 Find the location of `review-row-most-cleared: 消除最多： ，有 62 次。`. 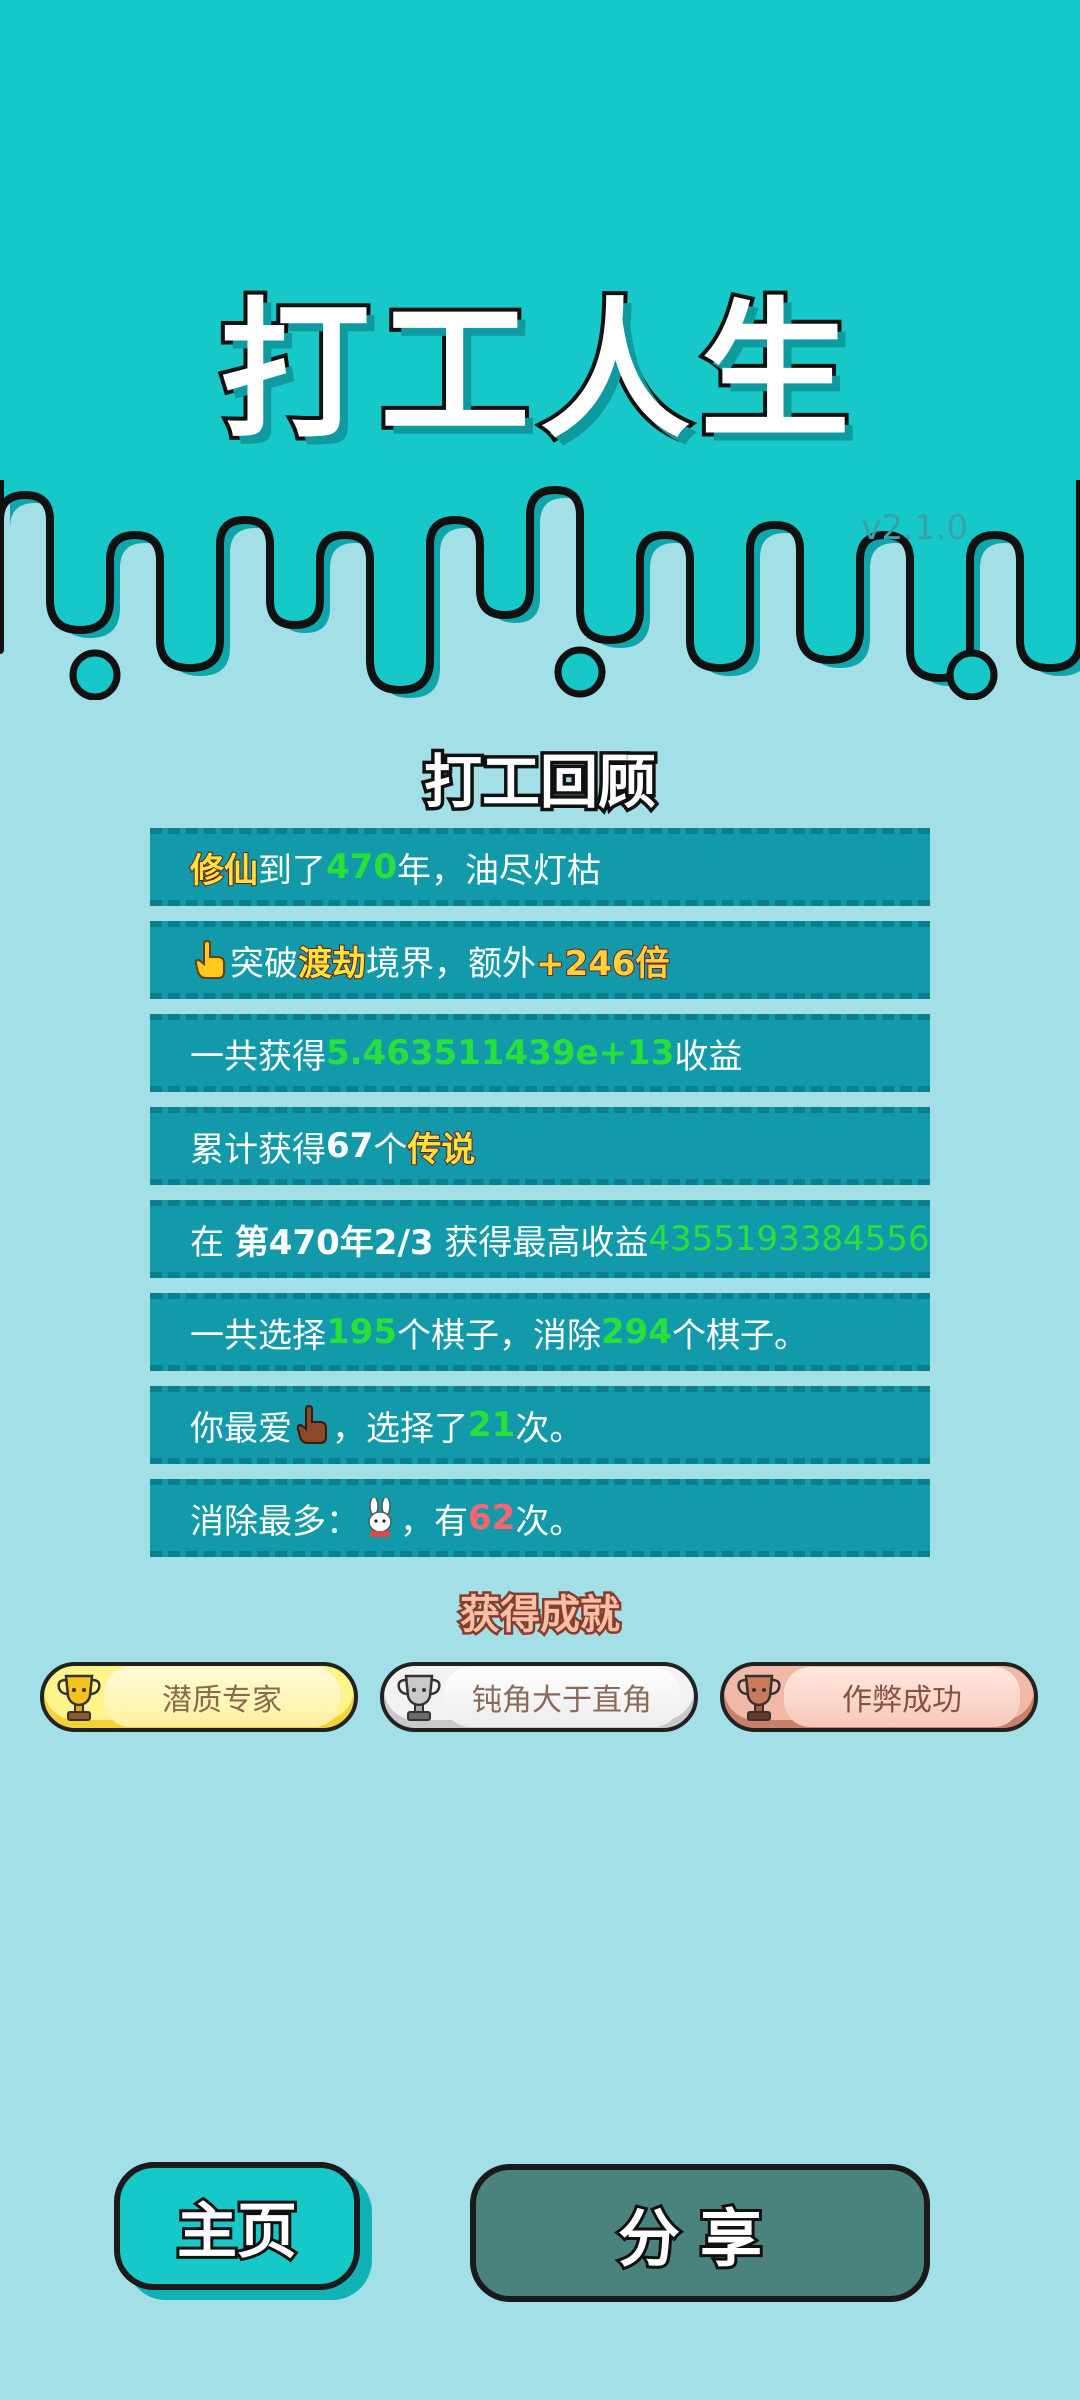

review-row-most-cleared: 消除最多： ，有 62 次。 is located at coordinates (540, 1518).